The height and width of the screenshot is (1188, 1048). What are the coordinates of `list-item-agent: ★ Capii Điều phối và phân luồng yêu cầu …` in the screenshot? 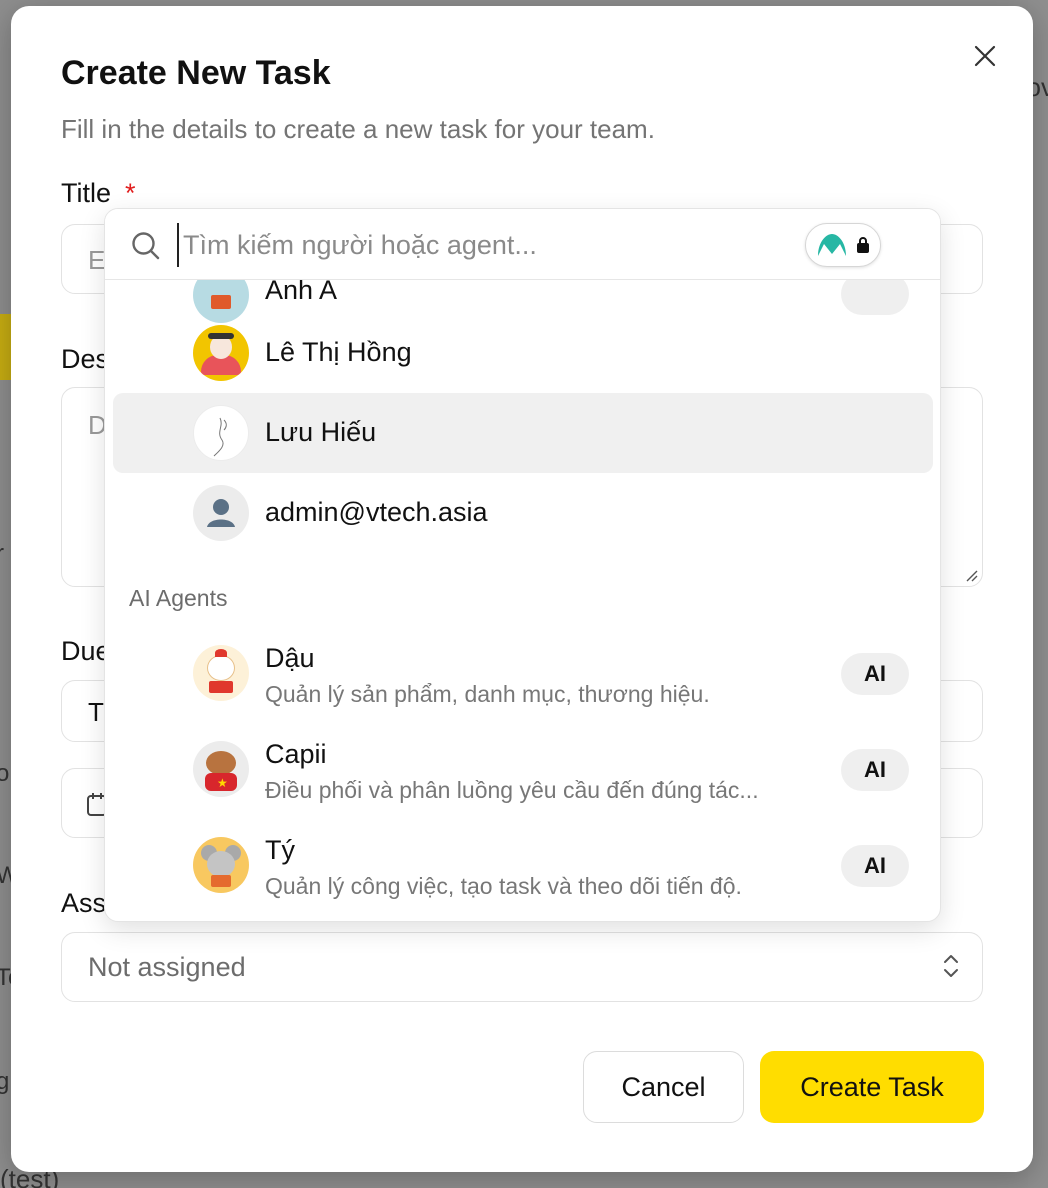 It's located at (523, 774).